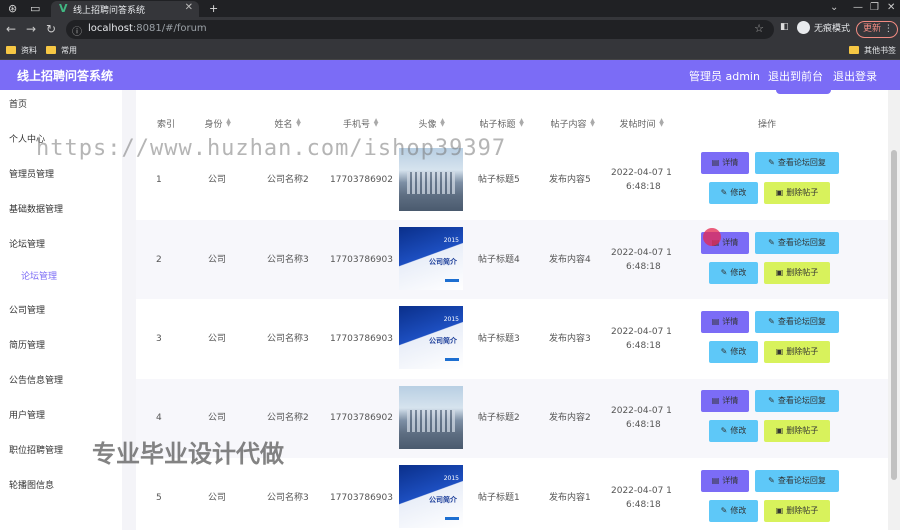 Image resolution: width=900 pixels, height=530 pixels. What do you see at coordinates (27, 346) in the screenshot?
I see `sidebar-item-resume: 简历管理` at bounding box center [27, 346].